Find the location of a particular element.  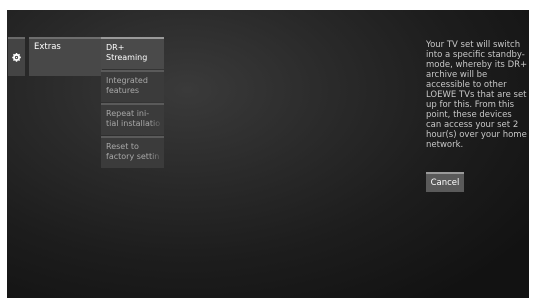

menu-item-label-line2: Streaming is located at coordinates (127, 57).